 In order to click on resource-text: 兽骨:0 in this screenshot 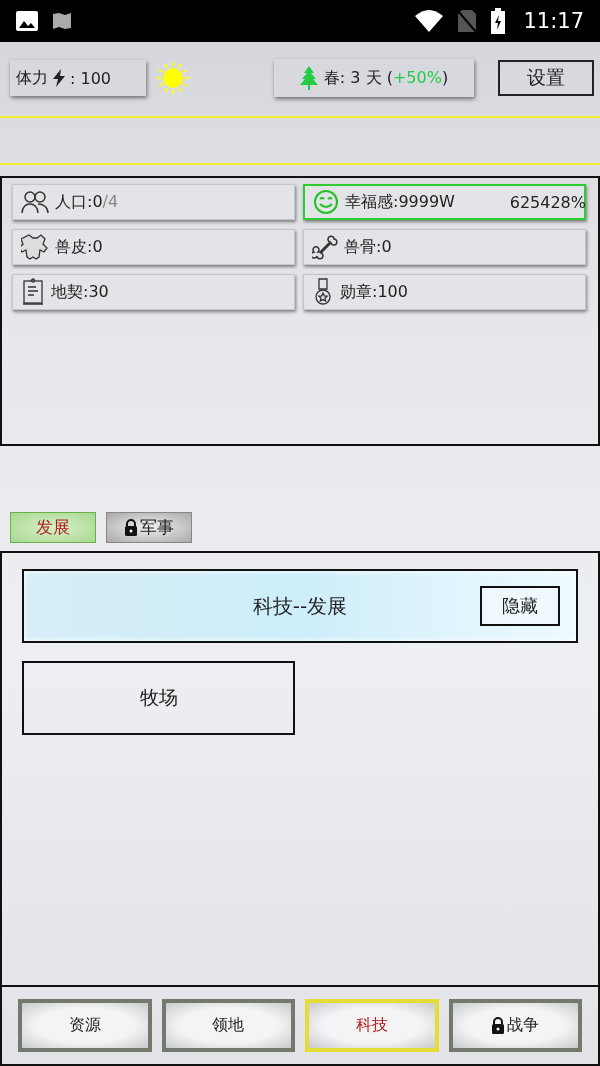, I will do `click(368, 247)`.